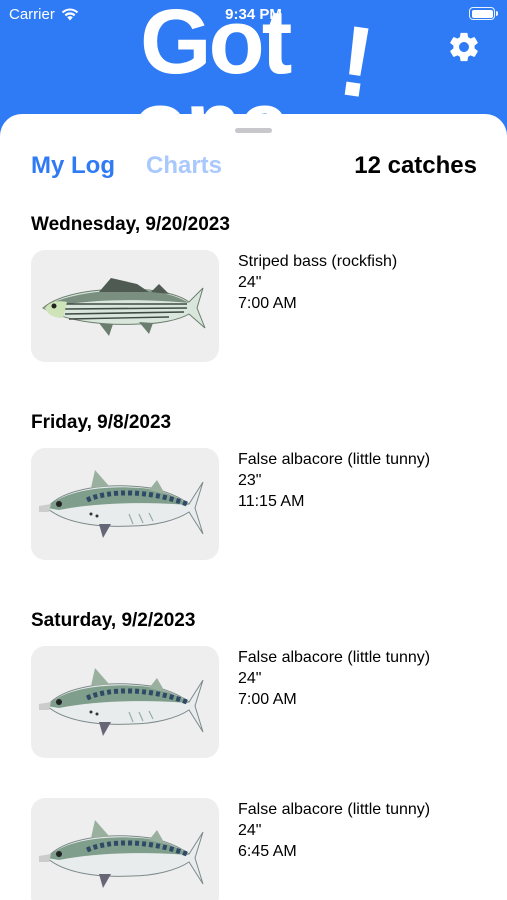  I want to click on tab-charts: Charts, so click(184, 166).